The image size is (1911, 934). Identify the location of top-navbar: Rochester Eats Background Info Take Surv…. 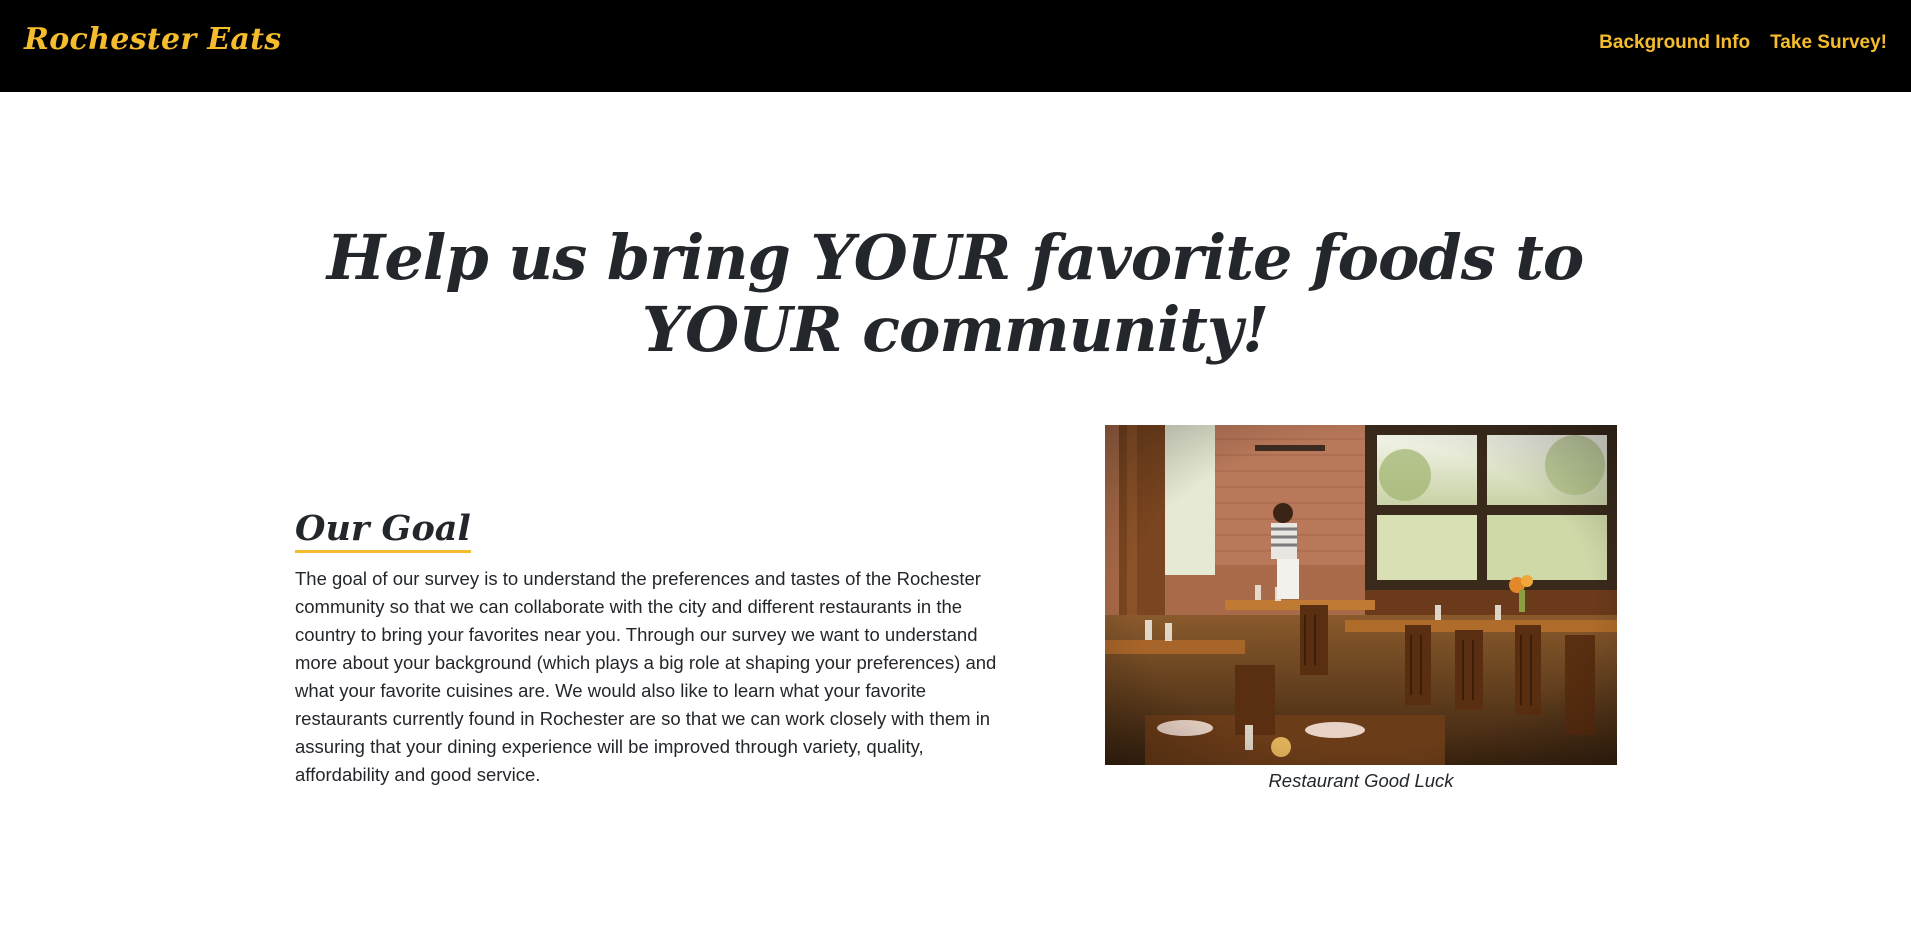
(955, 46).